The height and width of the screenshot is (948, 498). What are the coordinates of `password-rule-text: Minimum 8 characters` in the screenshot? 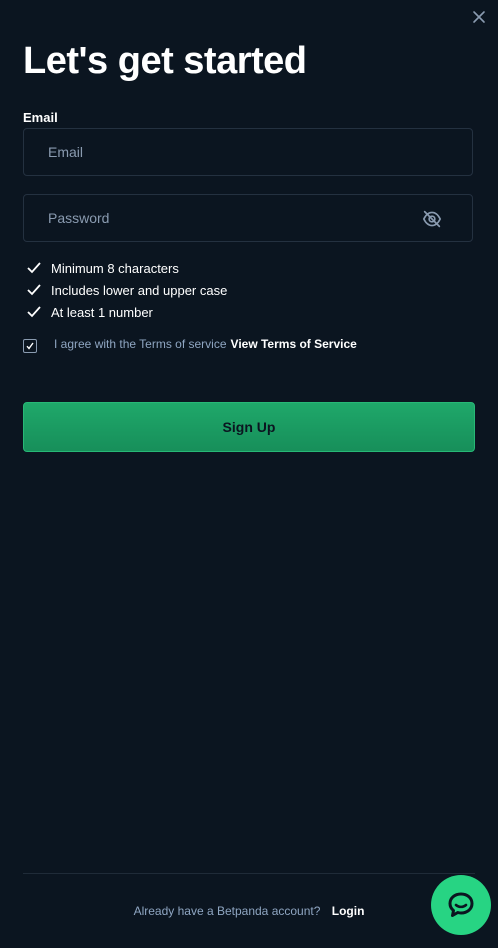 It's located at (115, 268).